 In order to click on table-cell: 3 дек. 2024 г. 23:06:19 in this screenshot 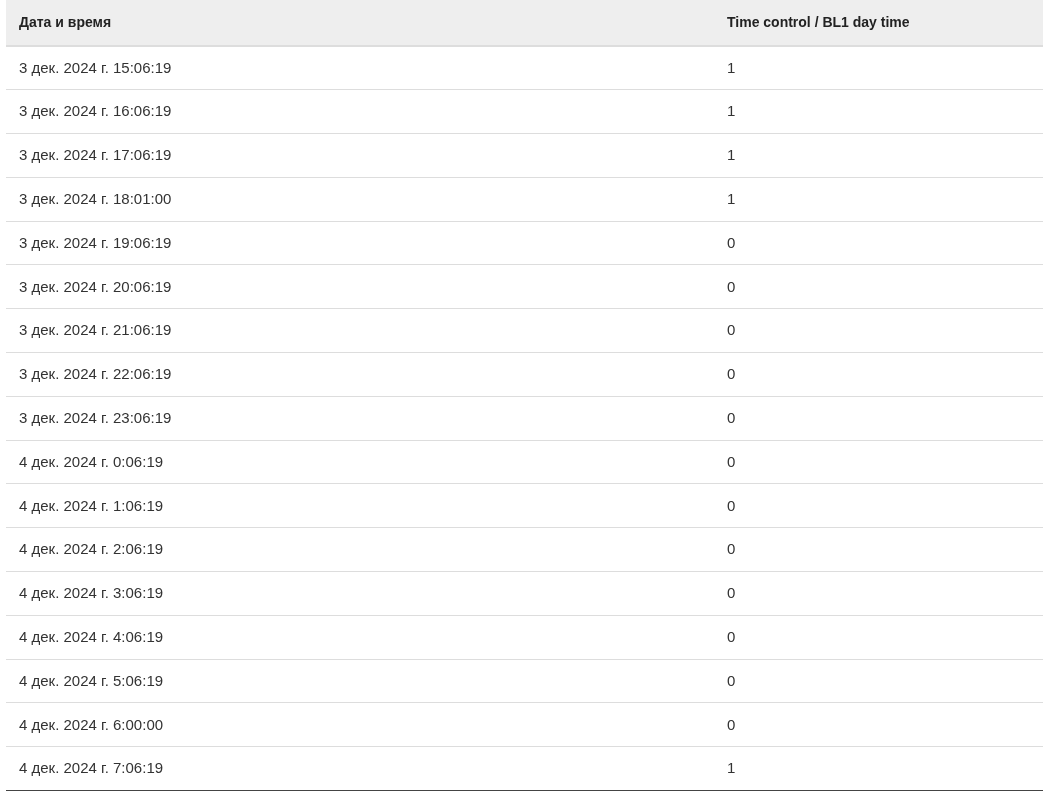, I will do `click(360, 418)`.